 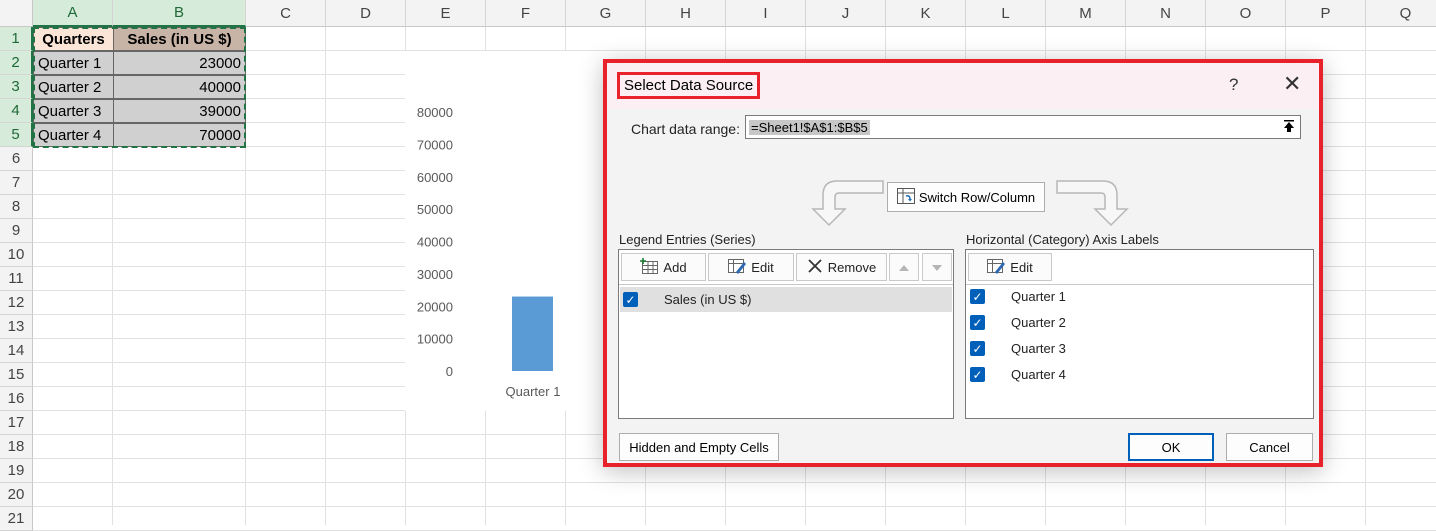 What do you see at coordinates (1401, 13) in the screenshot?
I see `column-header: Q` at bounding box center [1401, 13].